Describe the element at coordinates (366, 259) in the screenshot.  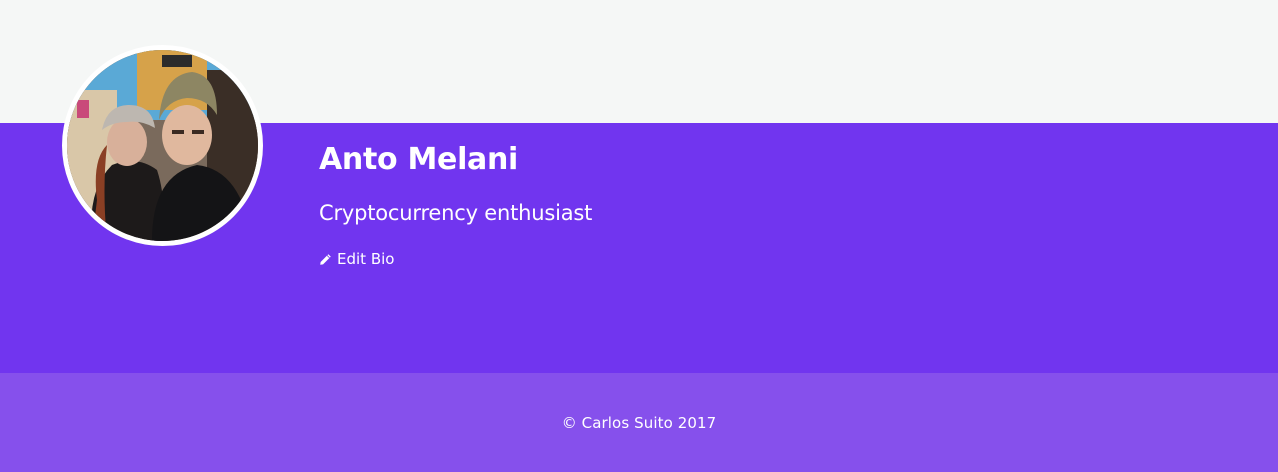
I see `edit-bio-label: Edit Bio` at that location.